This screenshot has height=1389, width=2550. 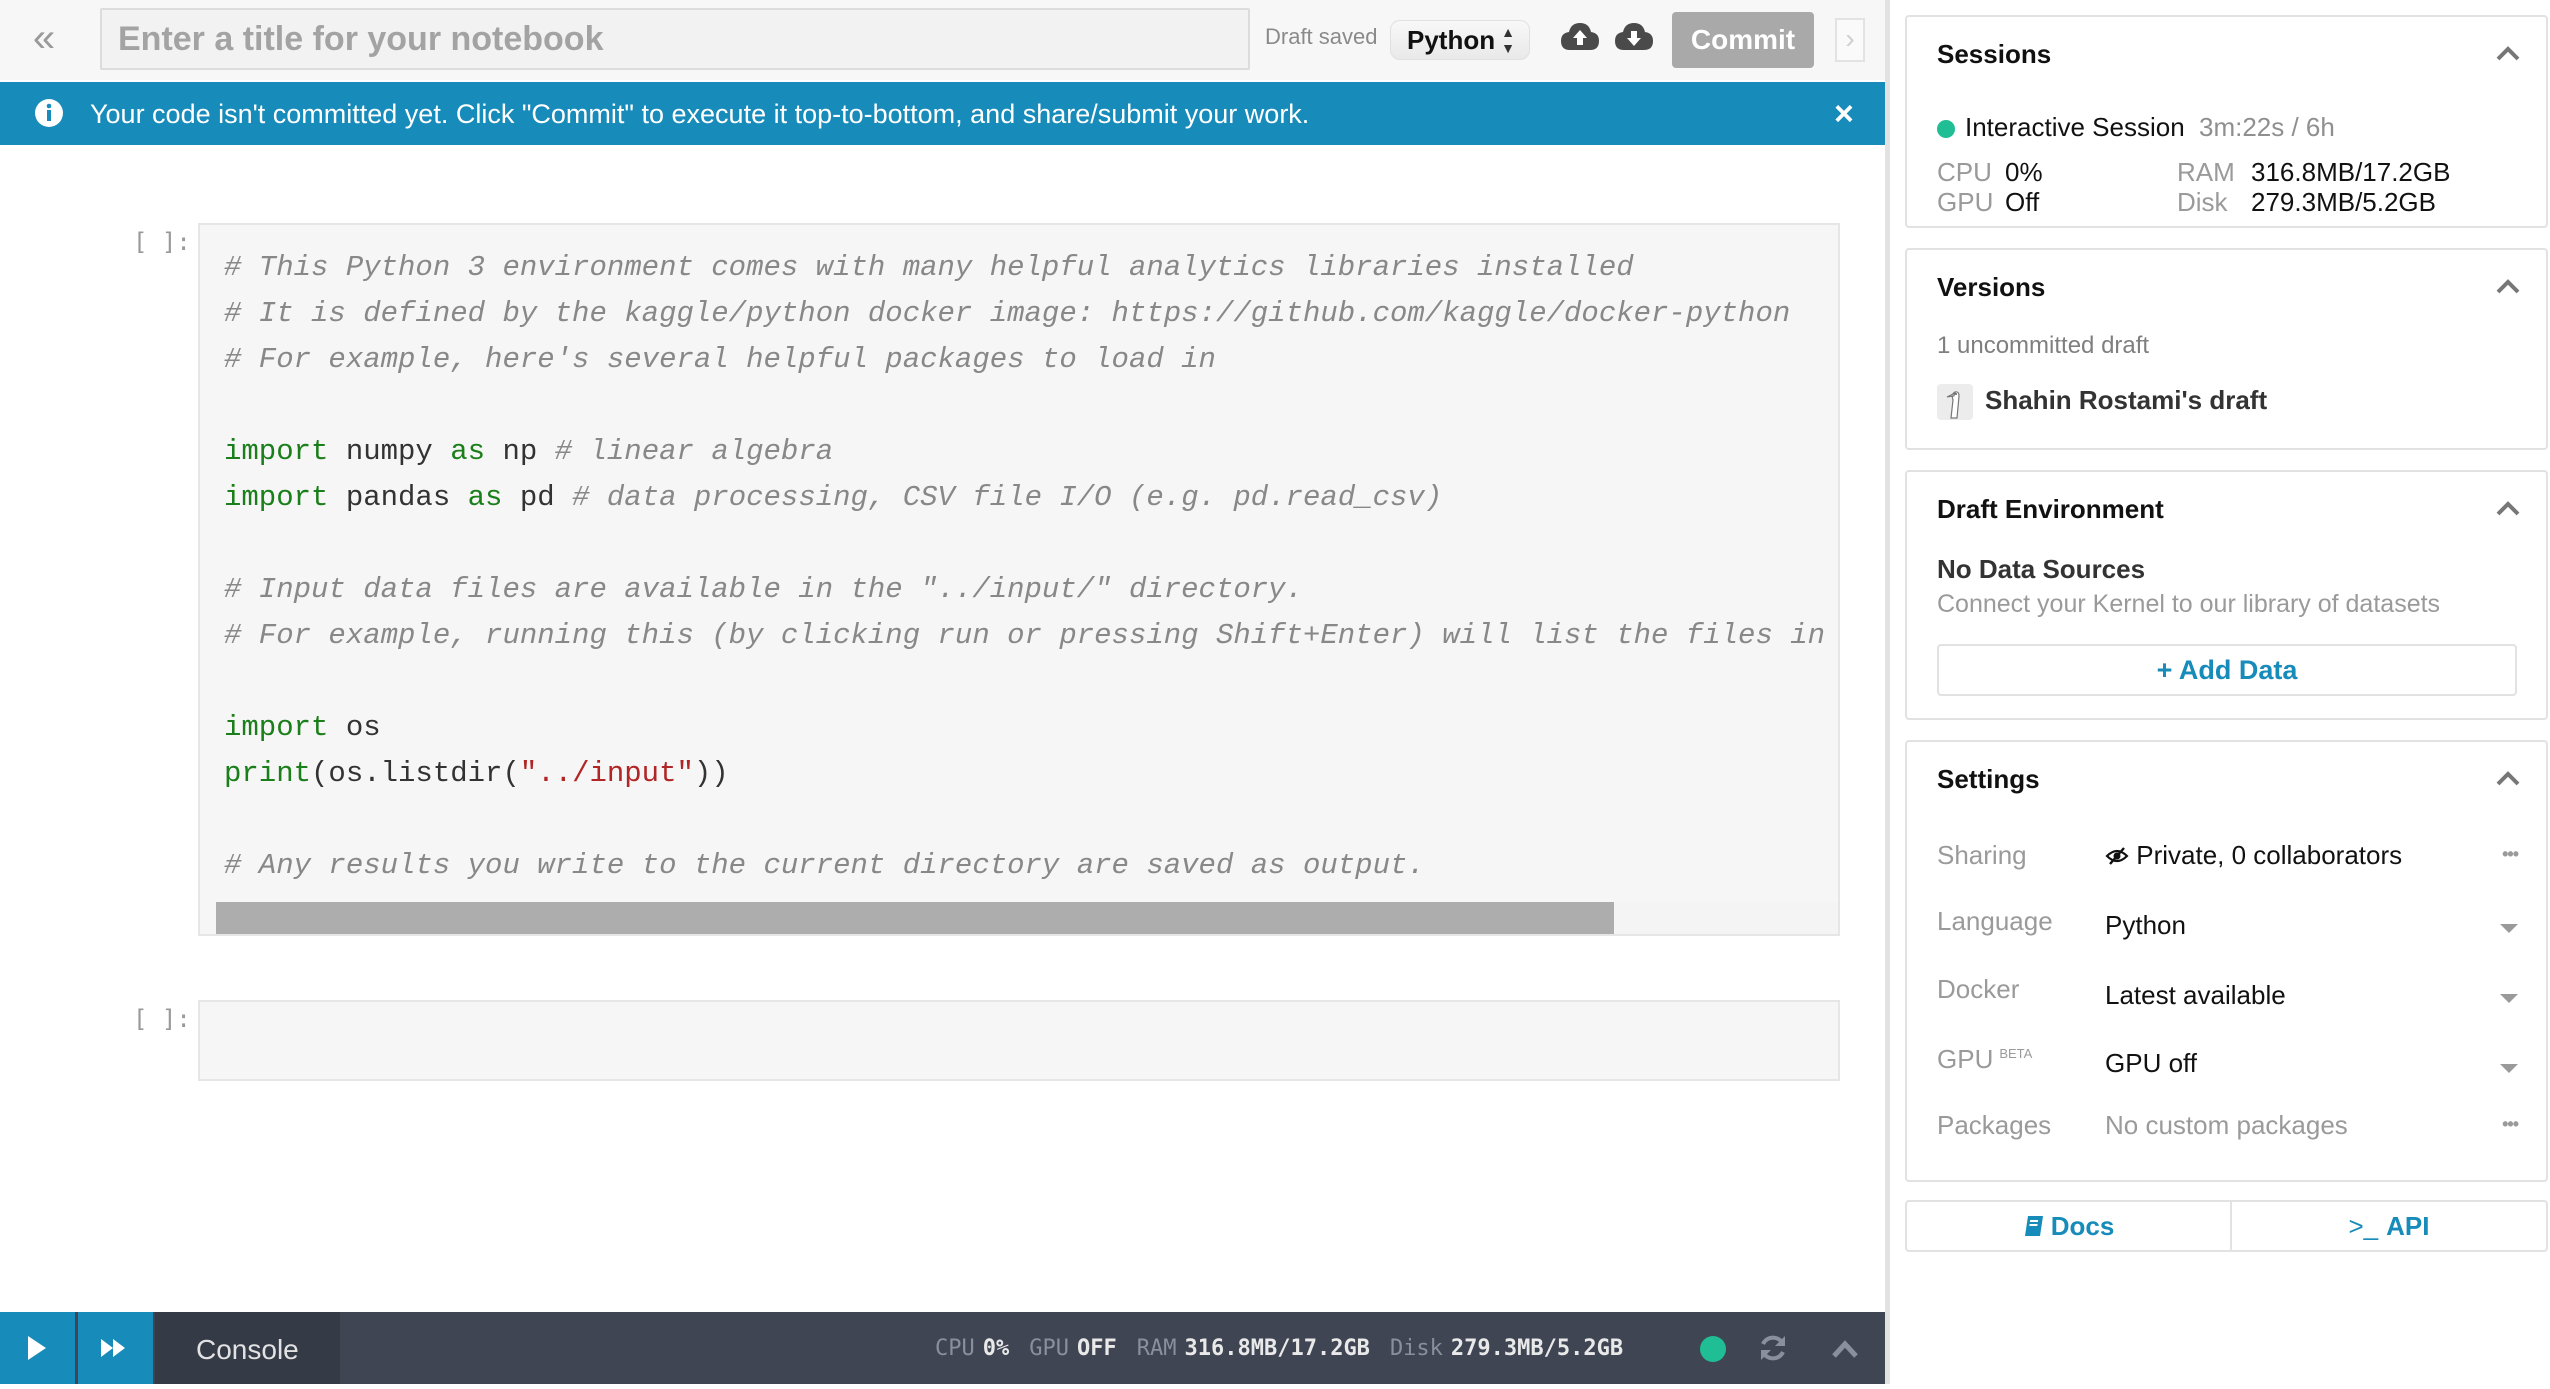 What do you see at coordinates (2253, 855) in the screenshot?
I see `sharing-value: Private, 0 collaborators` at bounding box center [2253, 855].